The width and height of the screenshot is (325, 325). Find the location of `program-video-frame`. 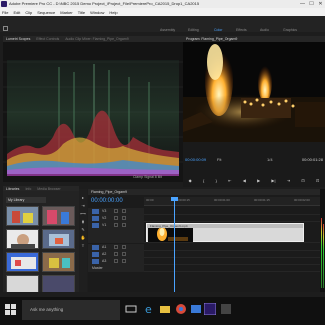

program-video-frame is located at coordinates (254, 92).